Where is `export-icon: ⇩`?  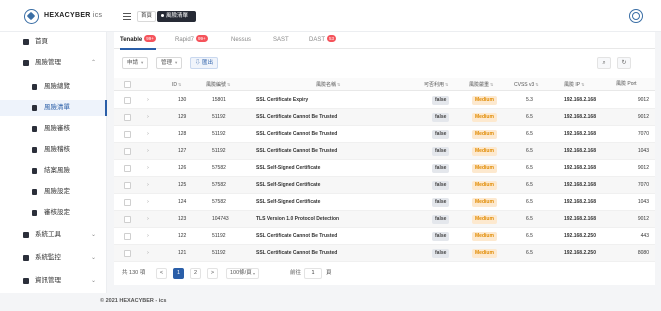 export-icon: ⇩ is located at coordinates (199, 63).